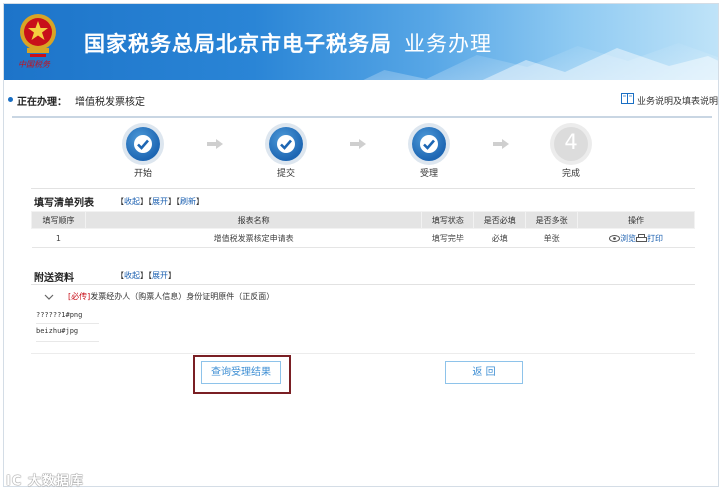 This screenshot has height=495, width=725. I want to click on attachment-item: [必传]发票经办人（购票人信息）身份证明原件（正反面）, so click(159, 296).